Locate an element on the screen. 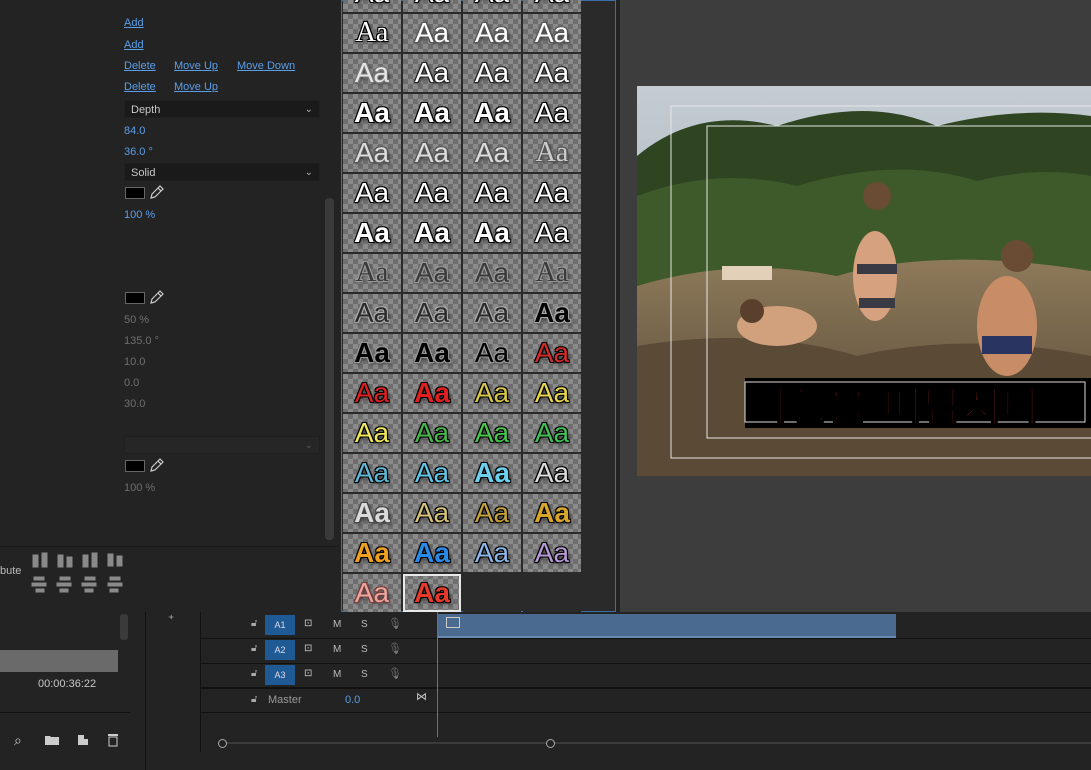  go-to-edge-icon: ⋈ is located at coordinates (421, 696).